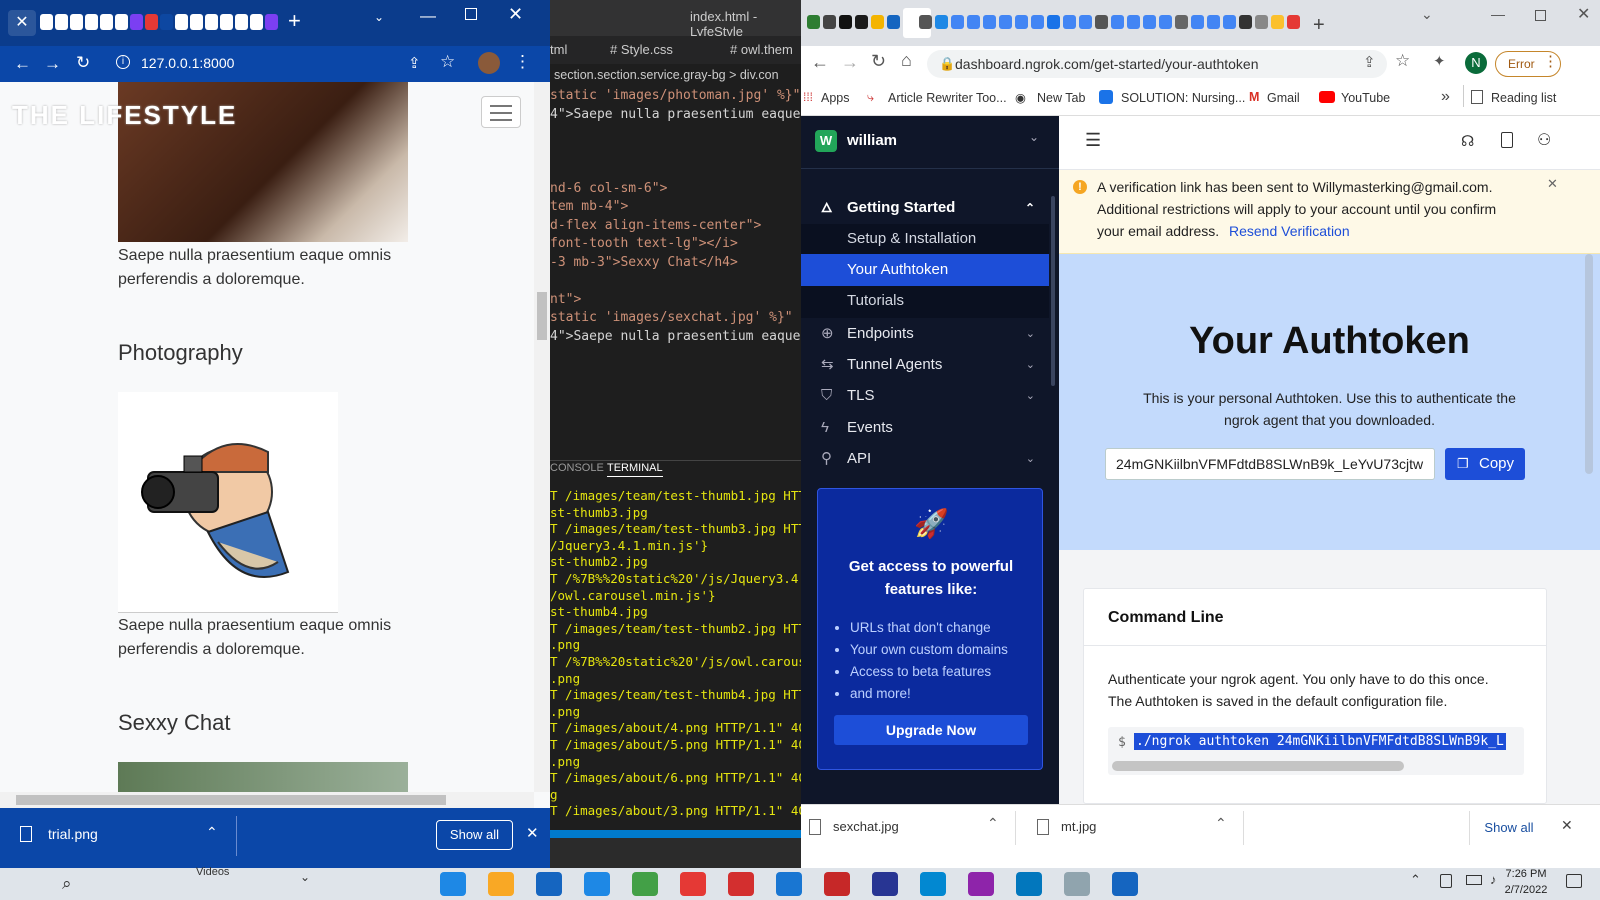  What do you see at coordinates (925, 301) in the screenshot?
I see `nav-tutorials: Tutorials` at bounding box center [925, 301].